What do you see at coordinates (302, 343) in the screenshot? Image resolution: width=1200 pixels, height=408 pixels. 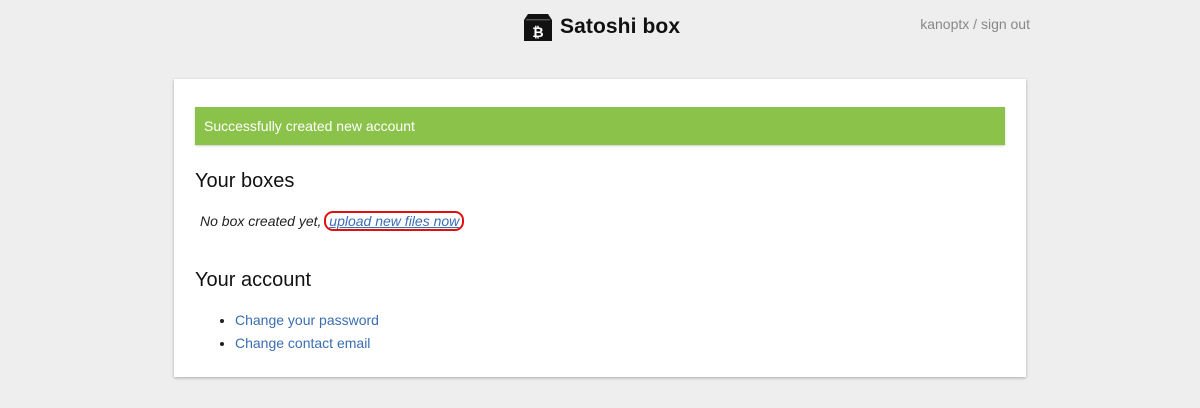 I see `change-email-link: Change contact email` at bounding box center [302, 343].